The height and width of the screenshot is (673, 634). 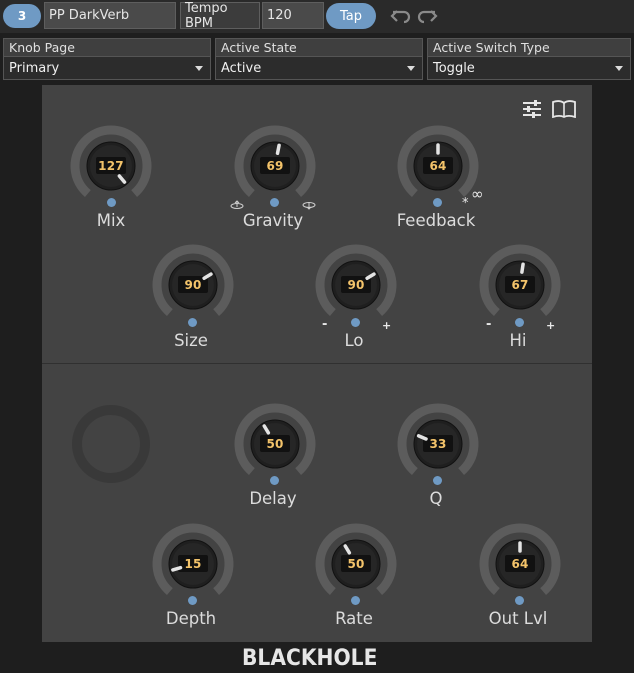 I want to click on hi-minus-sign: -, so click(x=489, y=324).